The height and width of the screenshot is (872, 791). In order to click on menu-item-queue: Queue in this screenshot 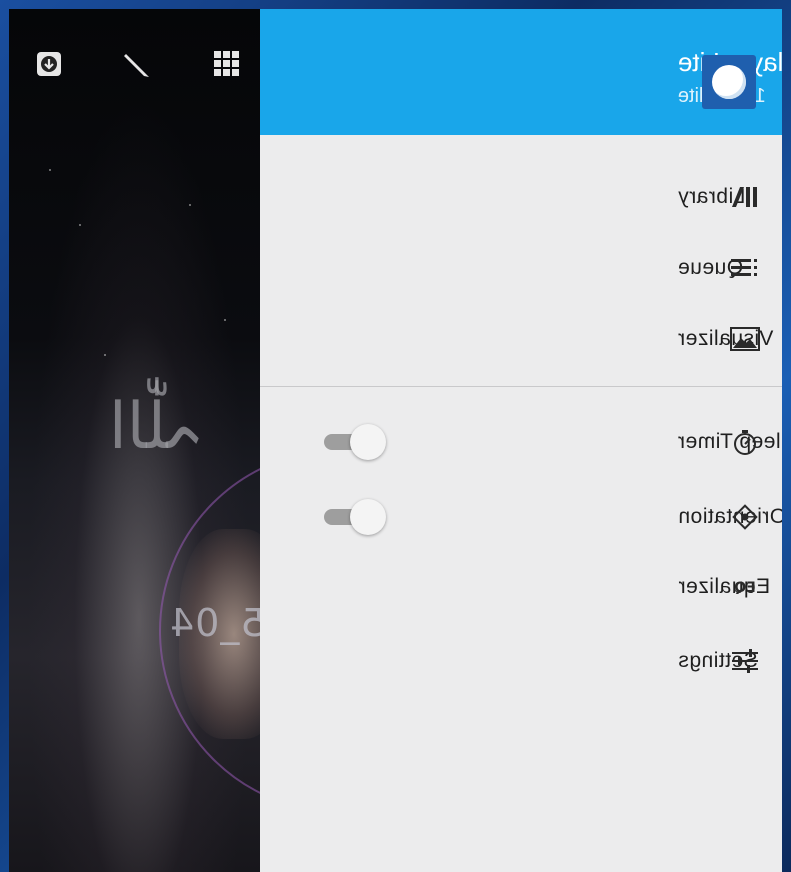, I will do `click(521, 268)`.